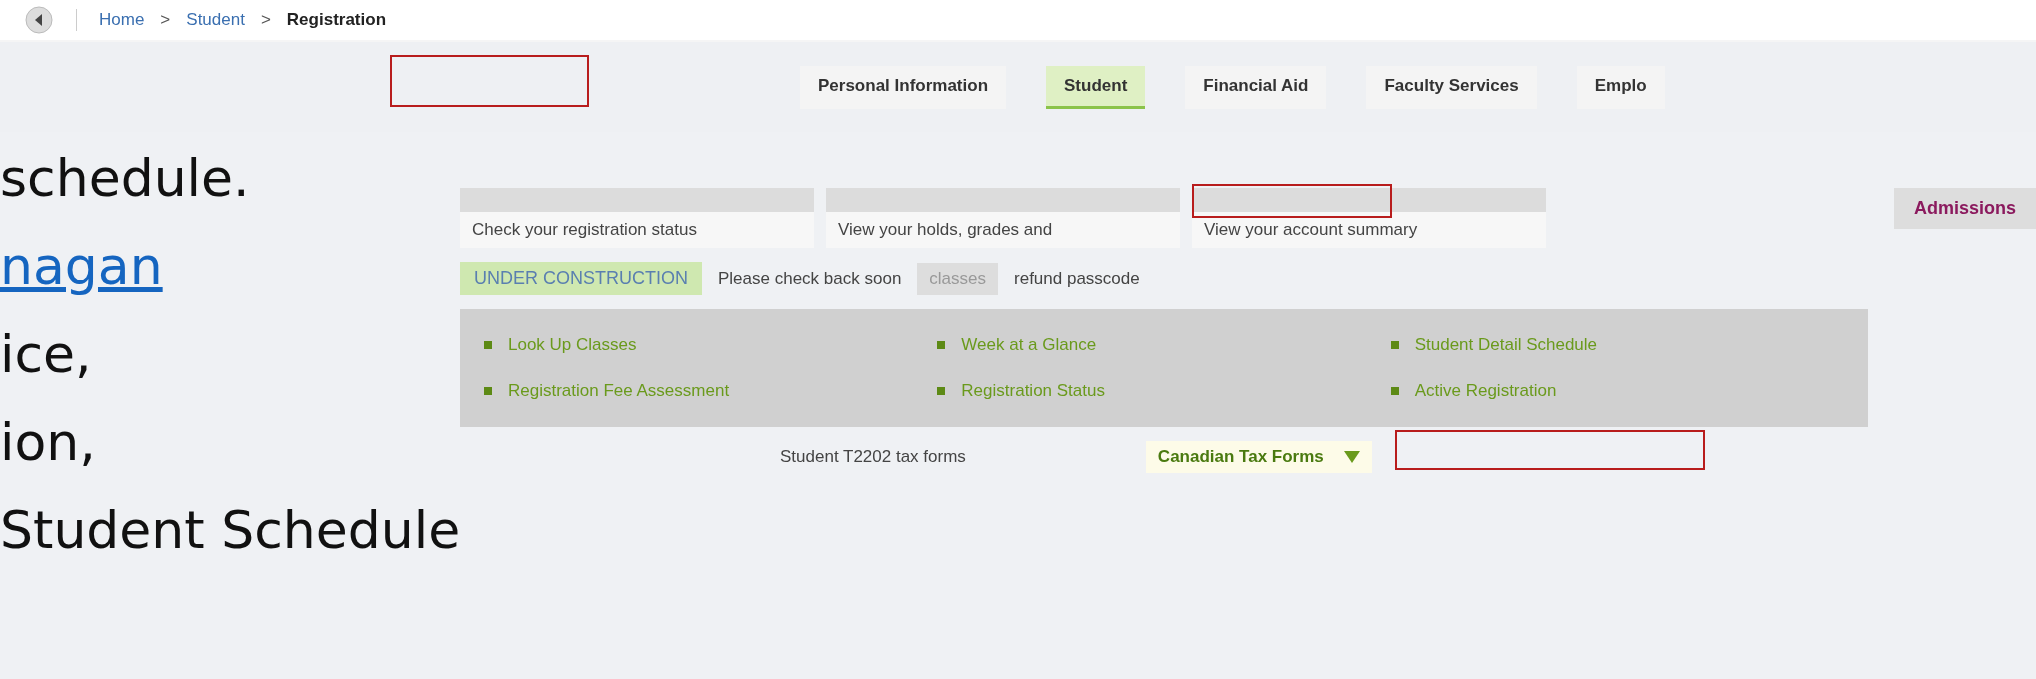 The width and height of the screenshot is (2036, 679). I want to click on text-fragment: ion,, so click(48, 442).